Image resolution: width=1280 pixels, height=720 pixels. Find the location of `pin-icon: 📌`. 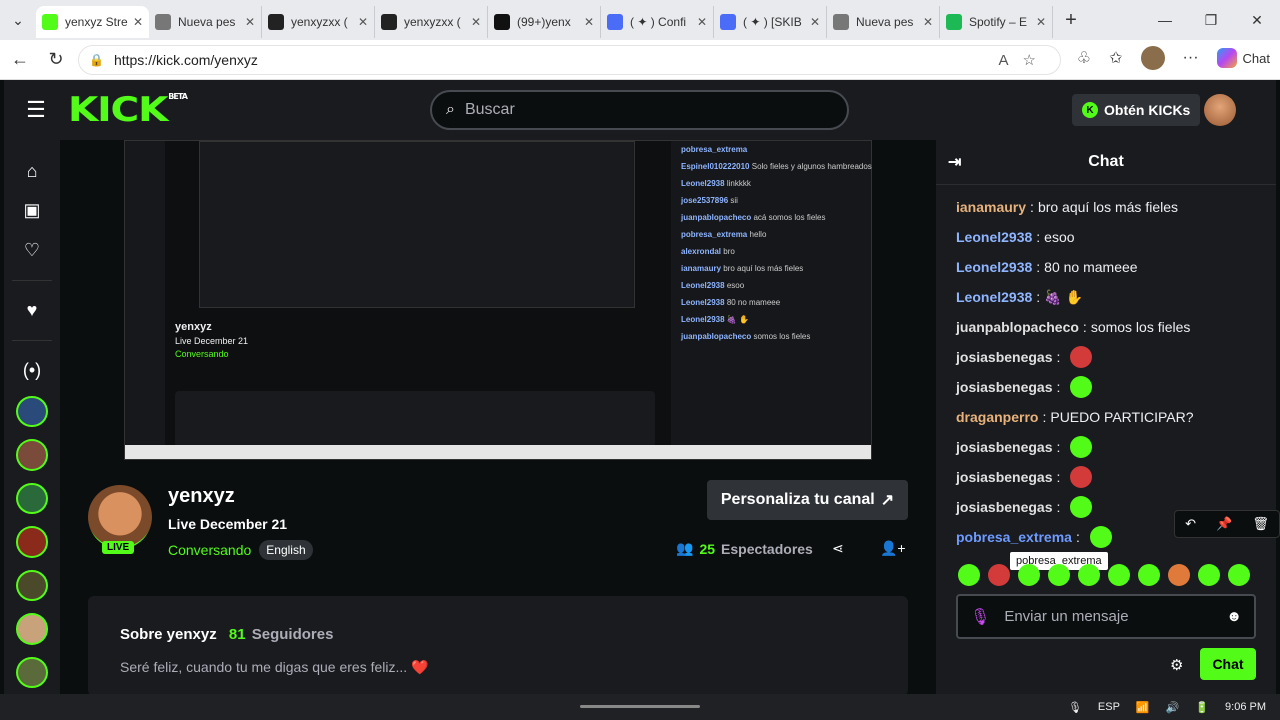

pin-icon: 📌 is located at coordinates (1224, 524).